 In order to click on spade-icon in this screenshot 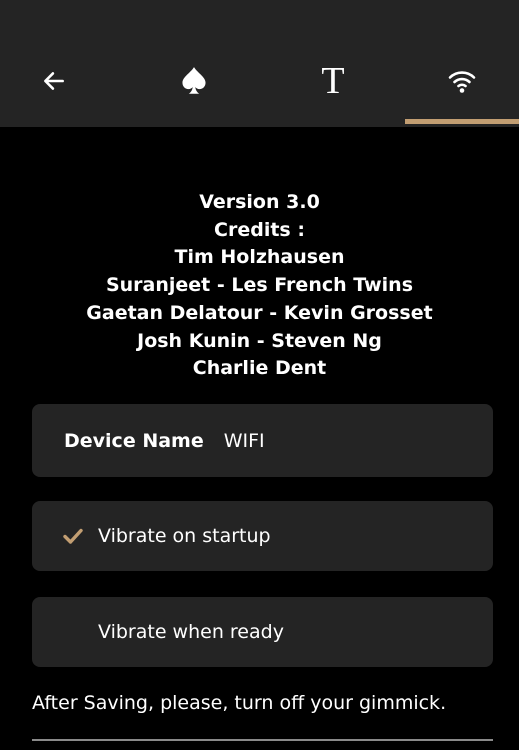, I will do `click(194, 81)`.